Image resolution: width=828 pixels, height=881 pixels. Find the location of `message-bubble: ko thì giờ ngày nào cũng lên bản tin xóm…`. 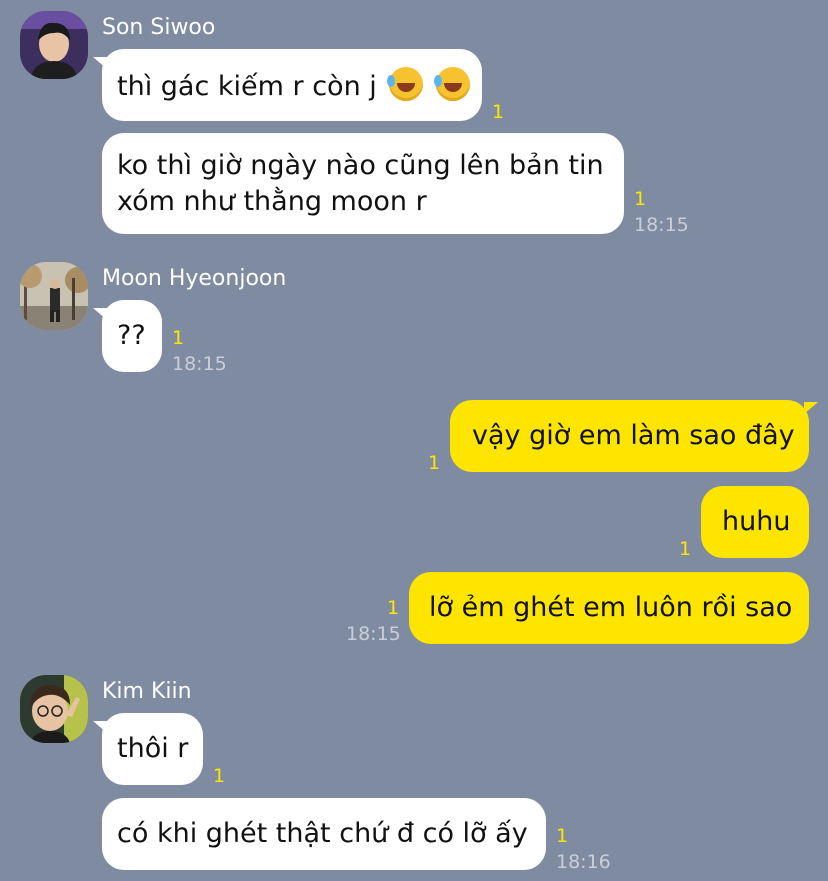

message-bubble: ko thì giờ ngày nào cũng lên bản tin xóm… is located at coordinates (363, 183).